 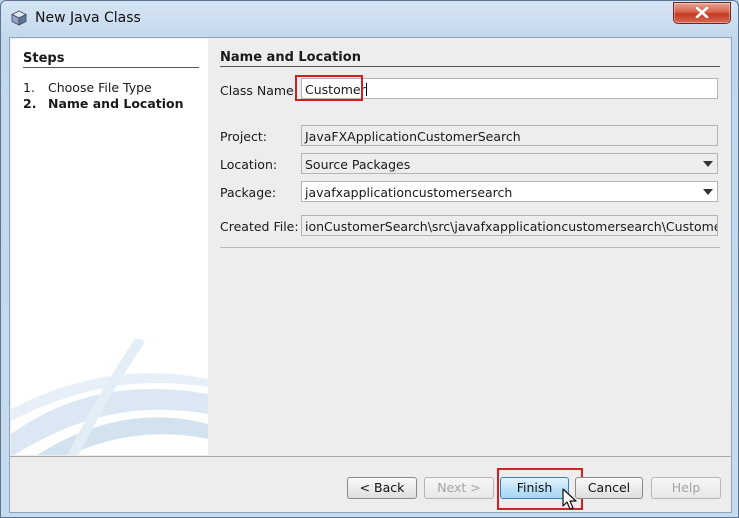 What do you see at coordinates (366, 89) in the screenshot?
I see `text-cursor` at bounding box center [366, 89].